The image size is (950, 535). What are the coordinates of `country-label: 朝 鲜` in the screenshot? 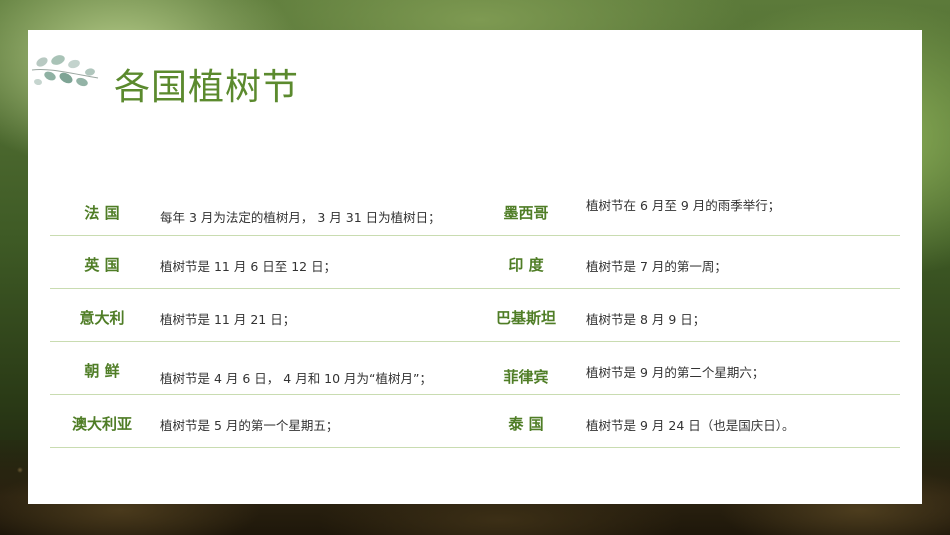 It's located at (102, 371).